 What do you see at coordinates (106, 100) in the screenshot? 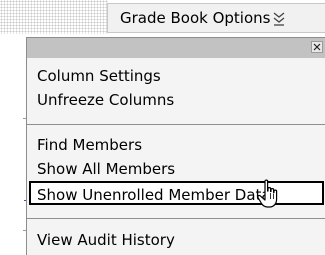
I see `menu-item-label: Unfreeze Columns` at bounding box center [106, 100].